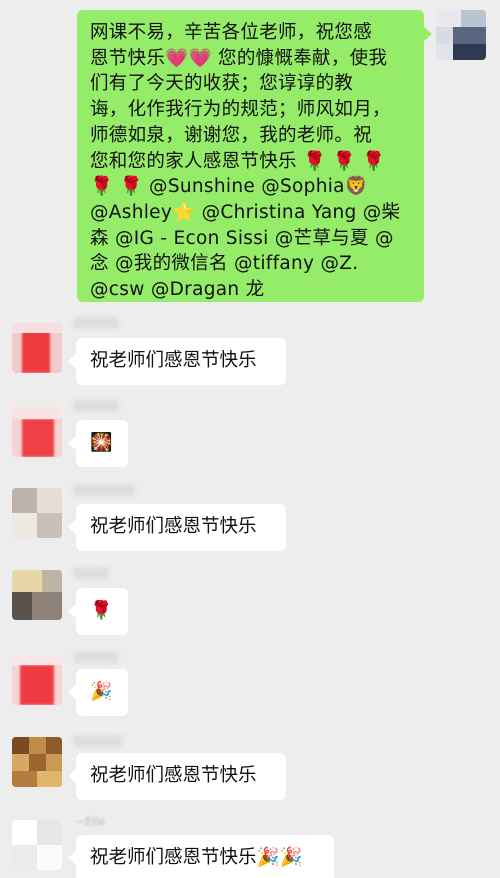 The image size is (500, 878). I want to click on message-bubble: 祝老师们感恩节快乐🎉🎉, so click(201, 856).